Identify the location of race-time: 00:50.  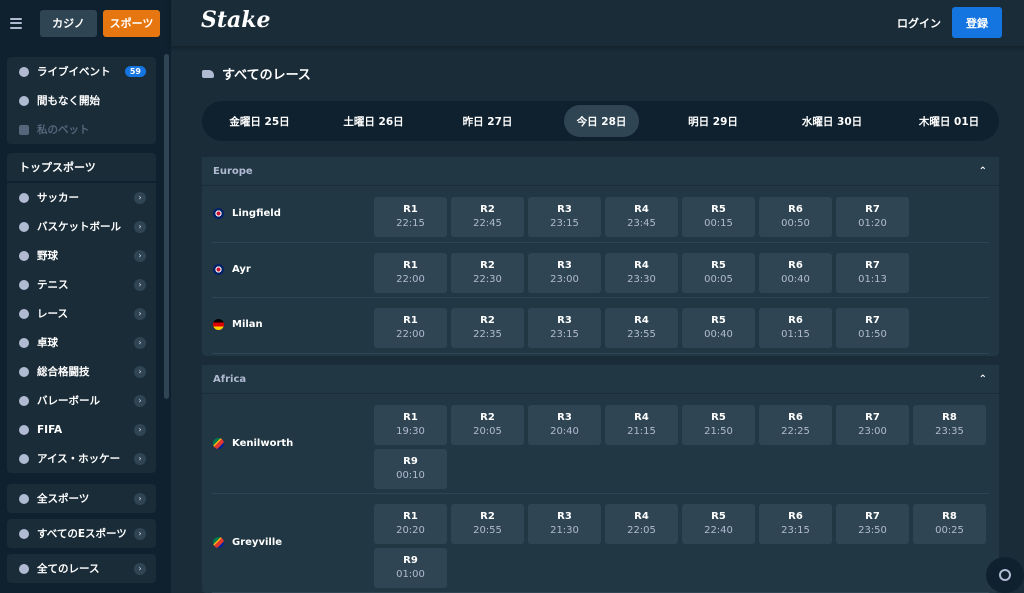
(795, 223).